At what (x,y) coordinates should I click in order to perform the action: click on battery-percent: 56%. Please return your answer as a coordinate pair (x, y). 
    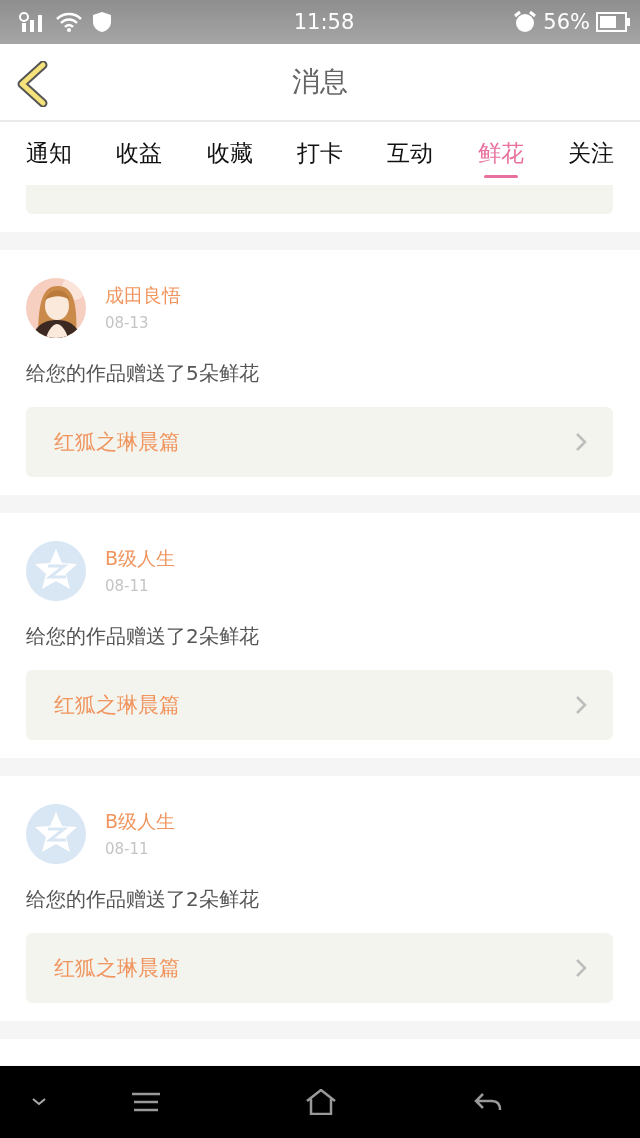
    Looking at the image, I should click on (566, 22).